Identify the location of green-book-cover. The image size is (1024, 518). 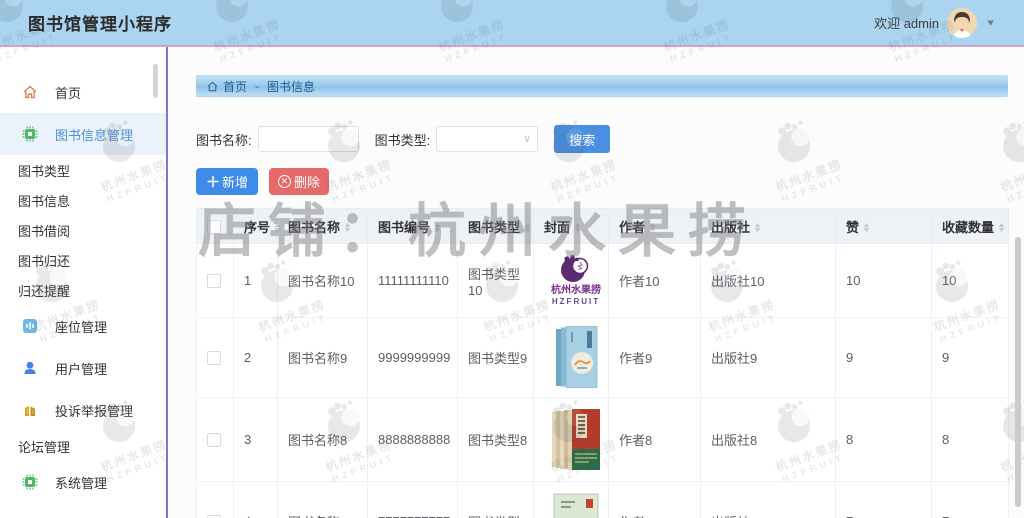
(576, 505).